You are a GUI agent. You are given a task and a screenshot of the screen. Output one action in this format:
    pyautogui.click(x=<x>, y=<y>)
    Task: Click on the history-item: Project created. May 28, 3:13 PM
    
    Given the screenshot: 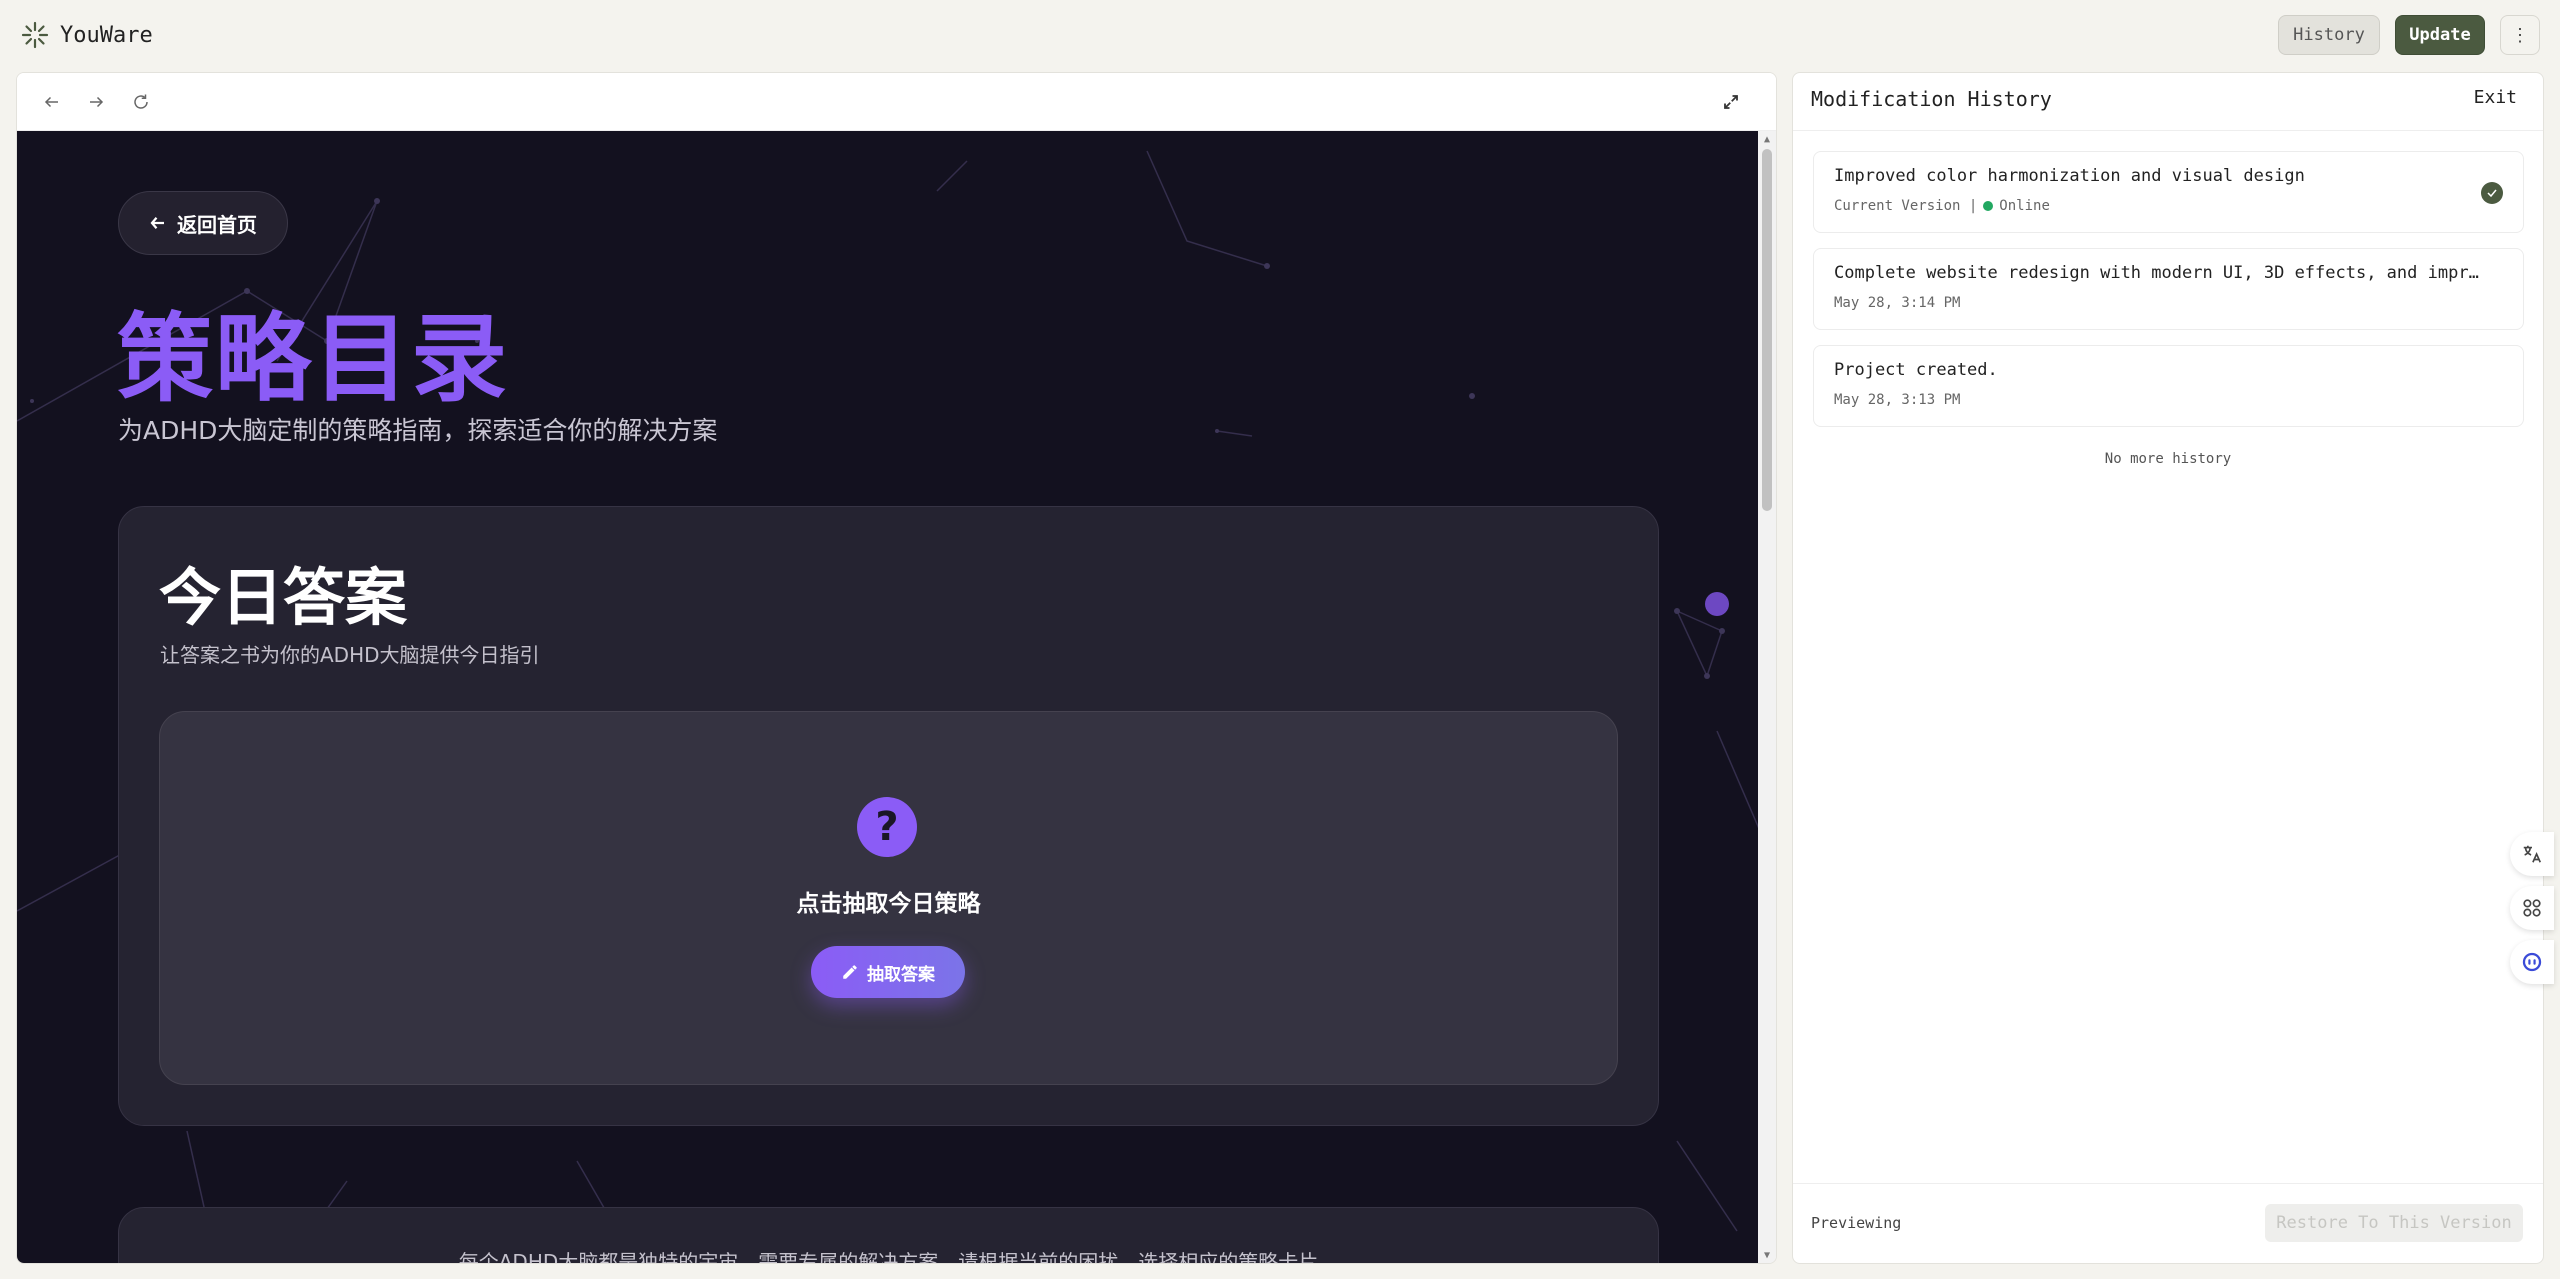 What is the action you would take?
    pyautogui.click(x=2168, y=386)
    